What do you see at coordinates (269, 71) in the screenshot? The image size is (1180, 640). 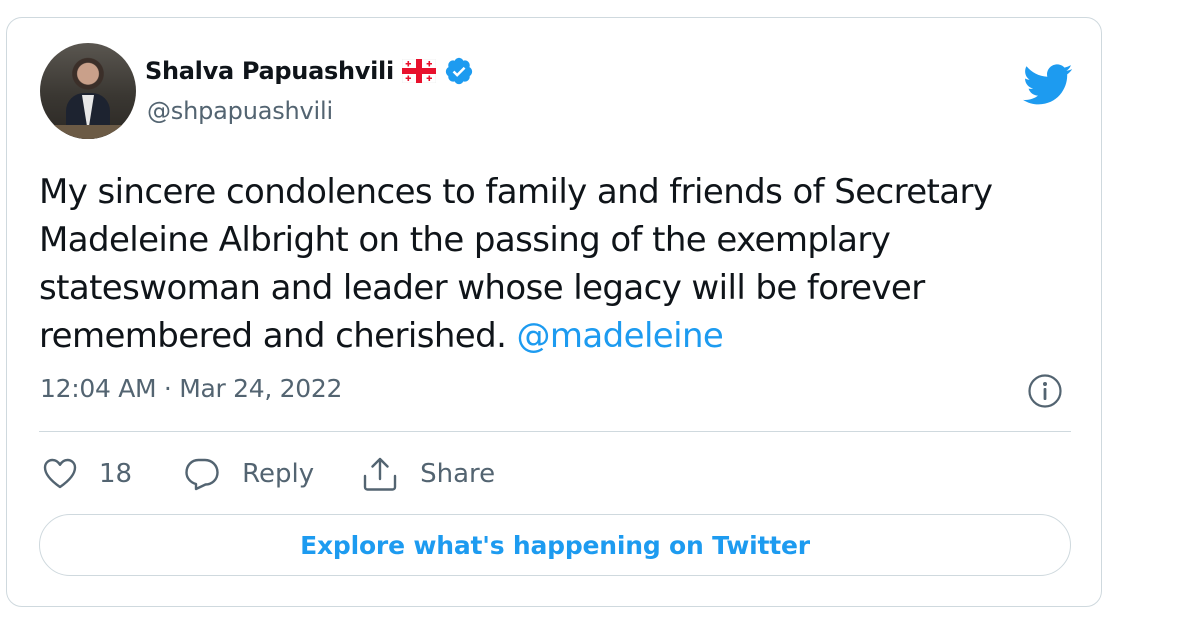 I see `author-name: Shalva Papuashvili` at bounding box center [269, 71].